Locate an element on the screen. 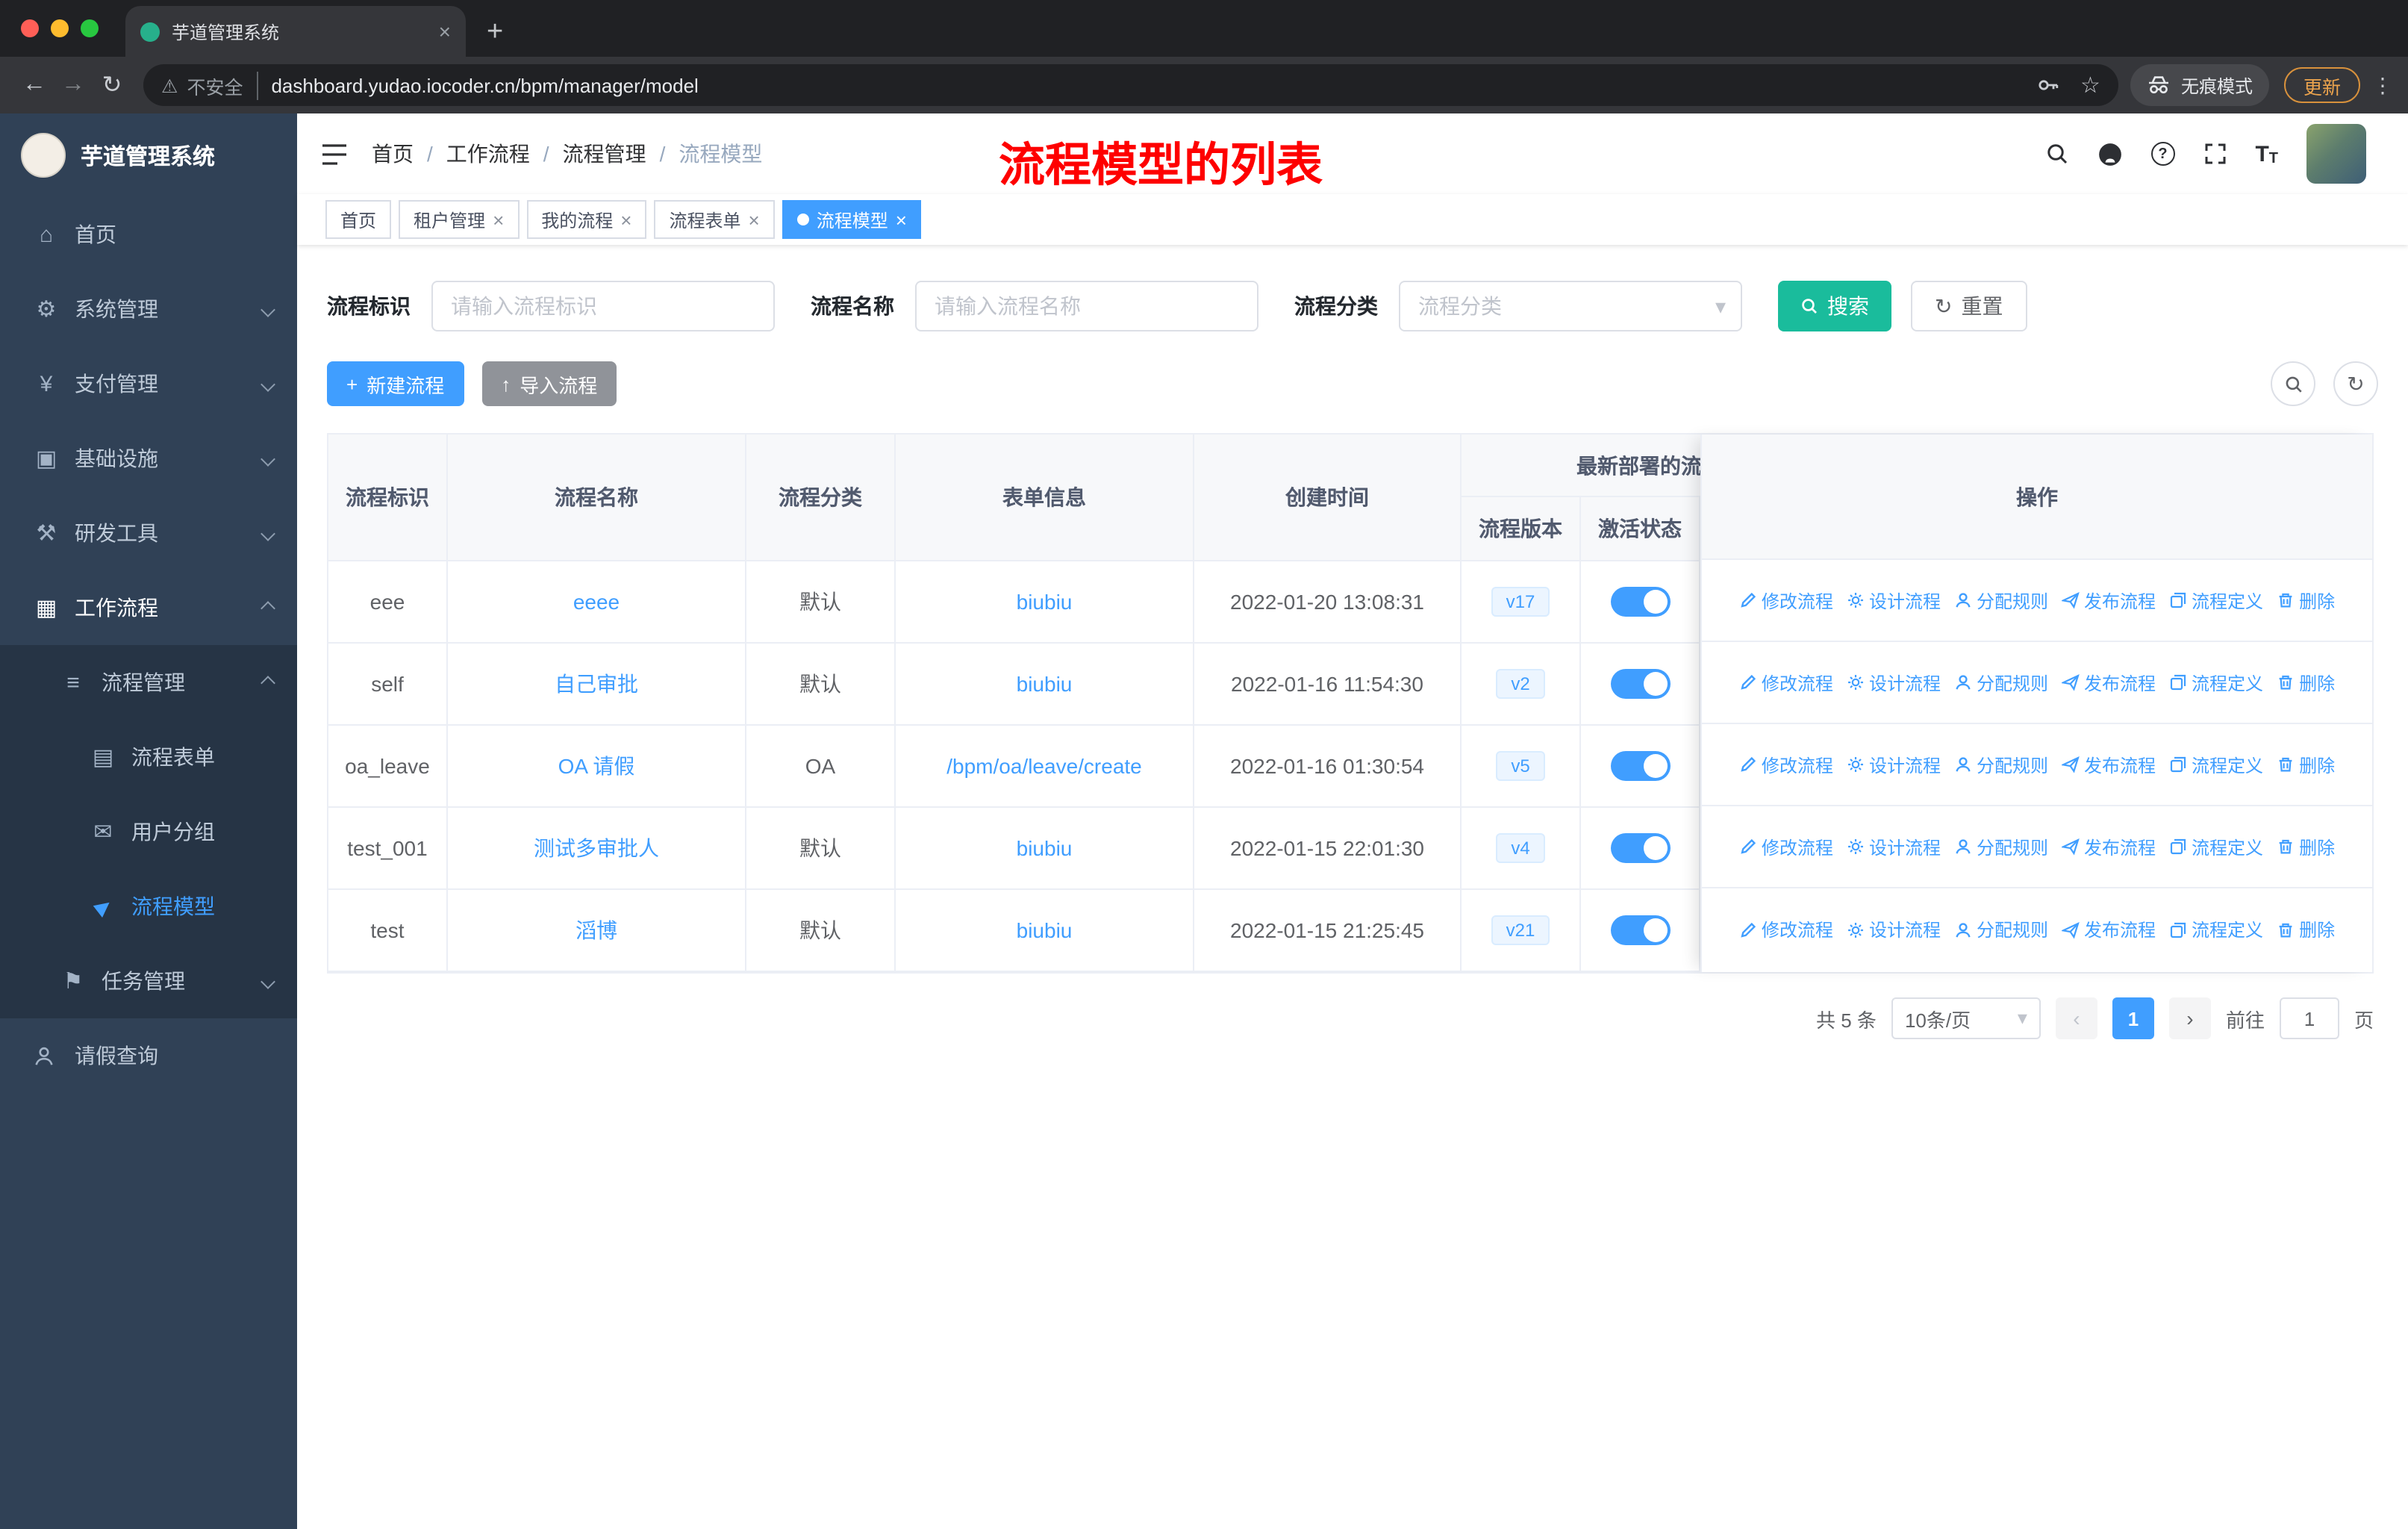 The image size is (2408, 1529). sidebar-item-task-manage: ⚑ 任务管理 is located at coordinates (148, 981).